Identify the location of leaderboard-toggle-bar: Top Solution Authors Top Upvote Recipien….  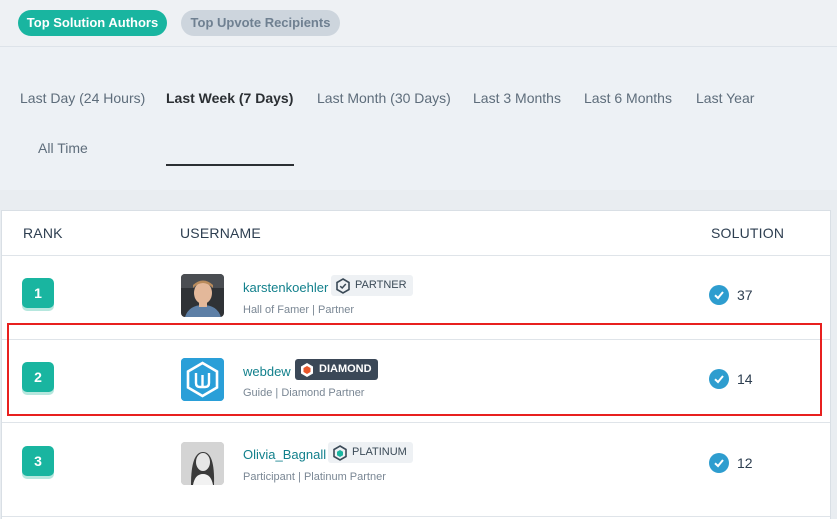
(418, 23).